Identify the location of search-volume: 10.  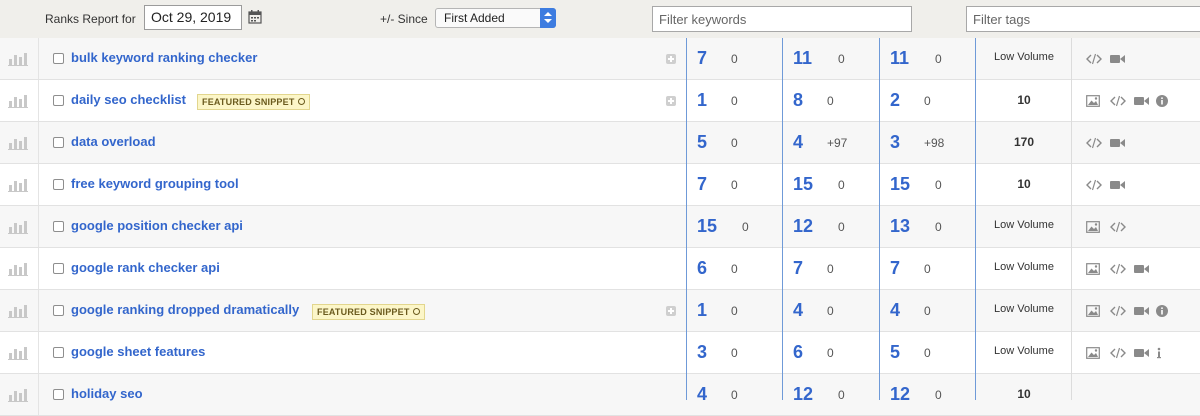
(1024, 100).